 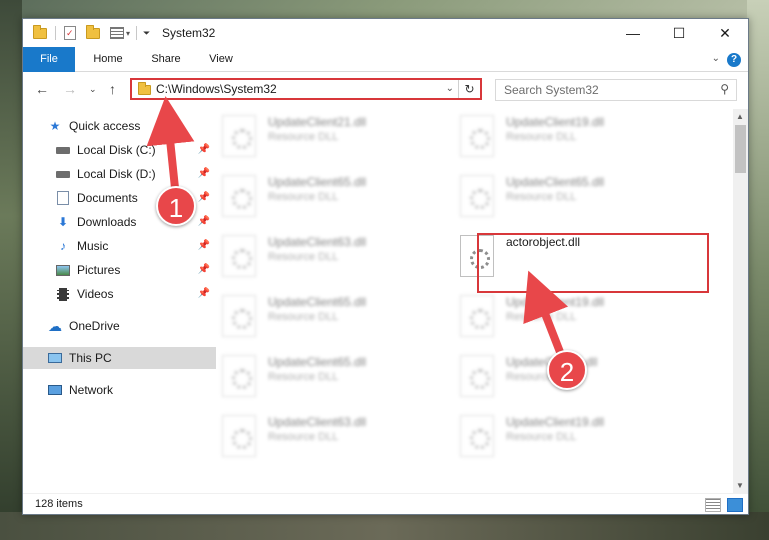 What do you see at coordinates (679, 33) in the screenshot?
I see `maximize-button: ☐` at bounding box center [679, 33].